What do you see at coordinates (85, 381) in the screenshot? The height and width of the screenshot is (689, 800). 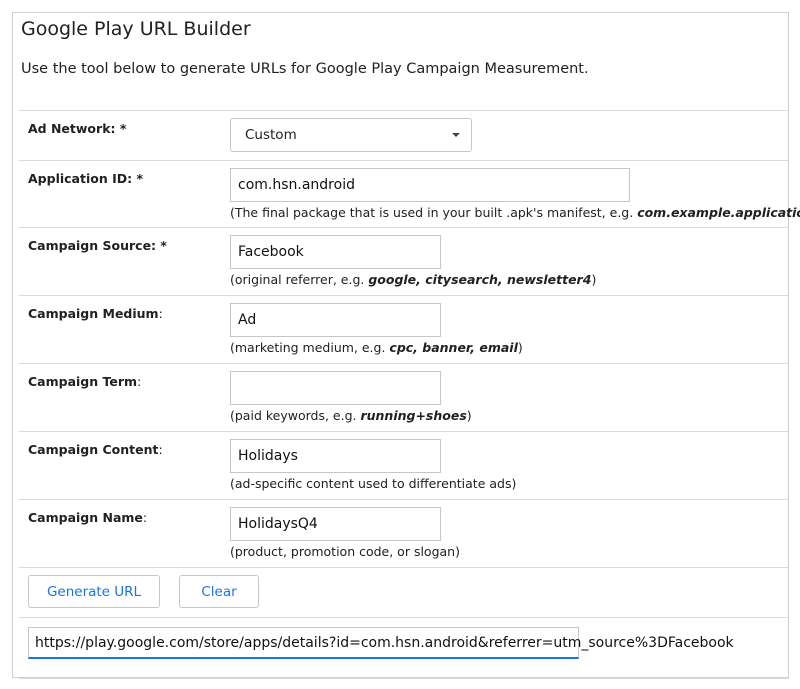 I see `campaign-term-label: Campaign Term:` at bounding box center [85, 381].